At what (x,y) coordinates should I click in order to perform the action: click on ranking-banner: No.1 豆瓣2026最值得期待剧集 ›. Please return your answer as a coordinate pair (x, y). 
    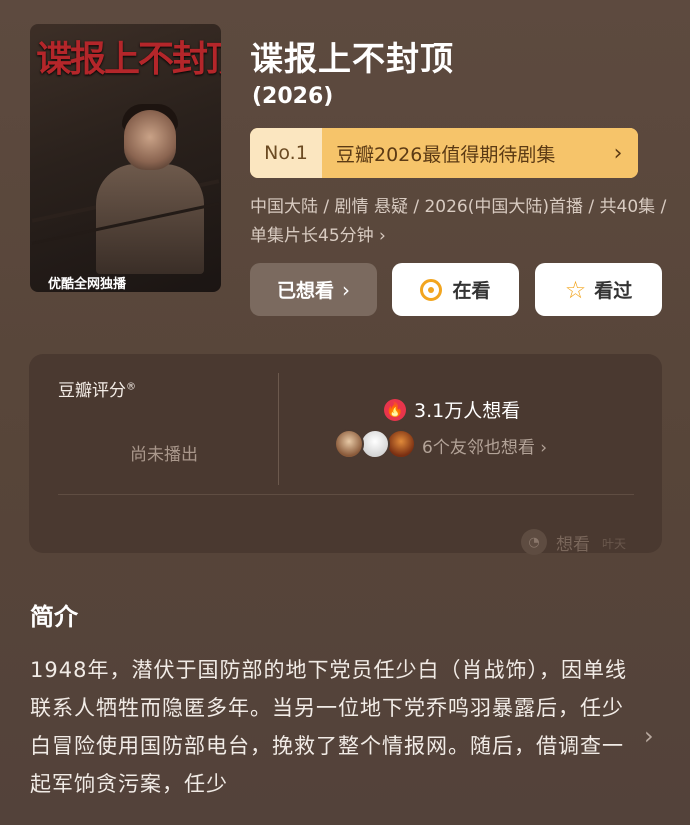
    Looking at the image, I should click on (444, 153).